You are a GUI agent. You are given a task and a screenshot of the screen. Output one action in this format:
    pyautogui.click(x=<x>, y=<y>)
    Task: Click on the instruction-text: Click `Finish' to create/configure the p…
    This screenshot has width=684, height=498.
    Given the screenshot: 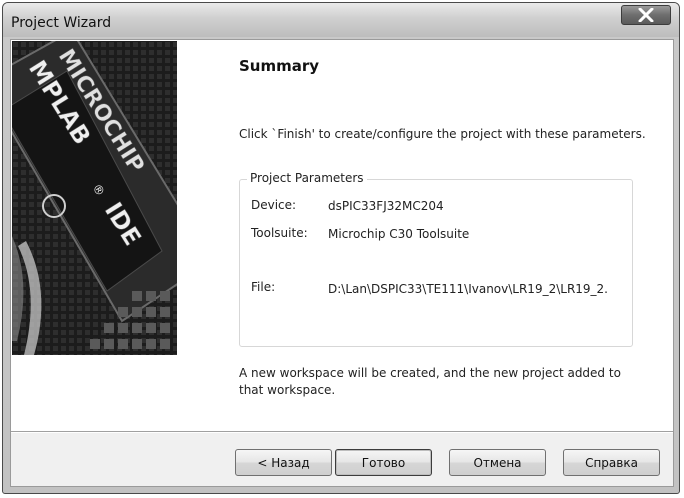 What is the action you would take?
    pyautogui.click(x=442, y=134)
    